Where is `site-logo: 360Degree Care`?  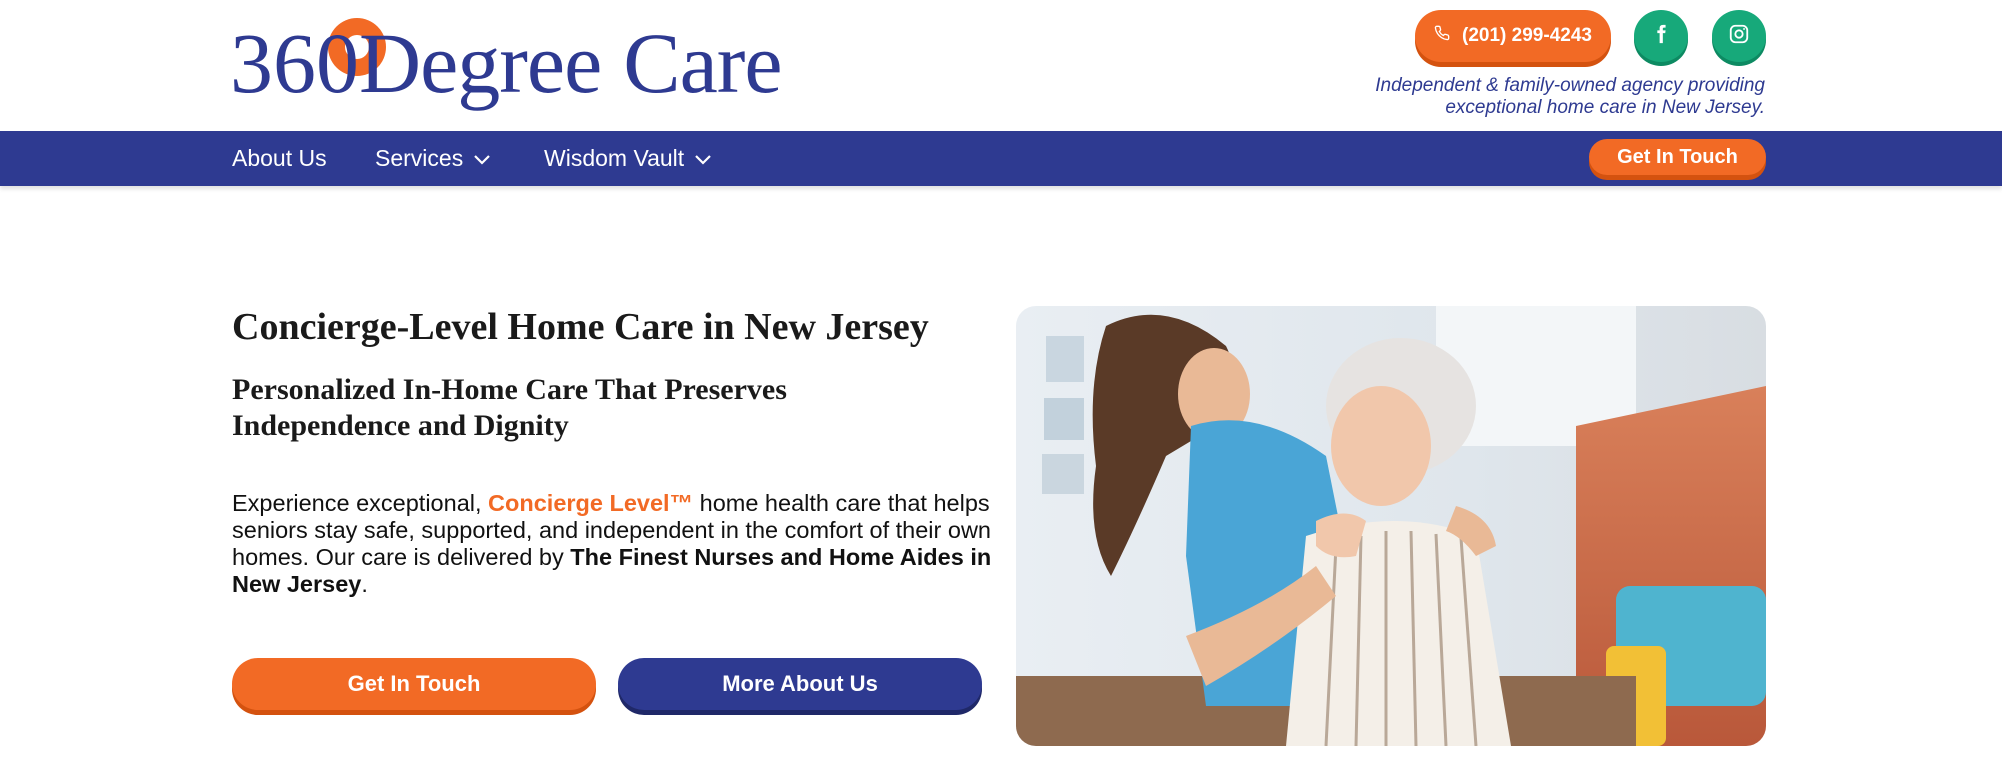 site-logo: 360Degree Care is located at coordinates (515, 64).